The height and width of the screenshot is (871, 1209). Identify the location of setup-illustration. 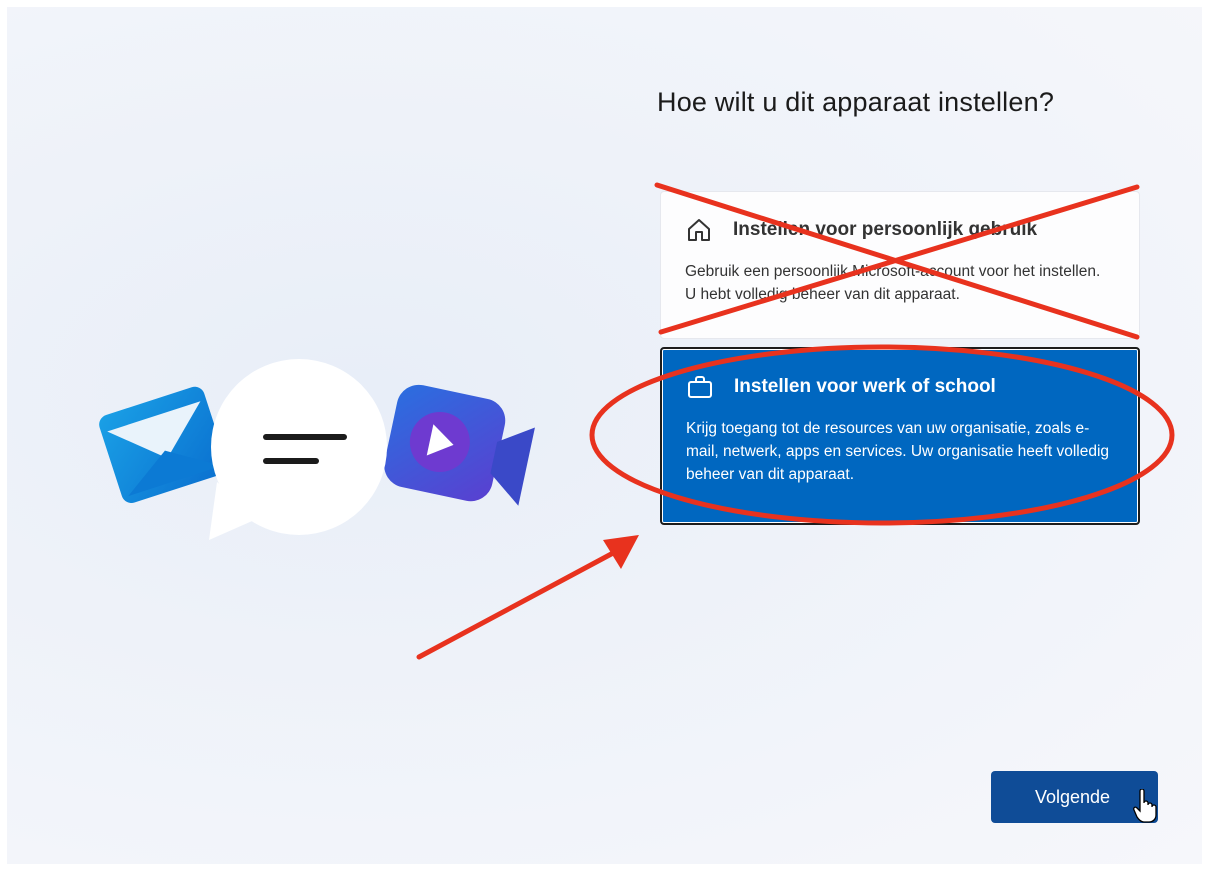
(317, 449).